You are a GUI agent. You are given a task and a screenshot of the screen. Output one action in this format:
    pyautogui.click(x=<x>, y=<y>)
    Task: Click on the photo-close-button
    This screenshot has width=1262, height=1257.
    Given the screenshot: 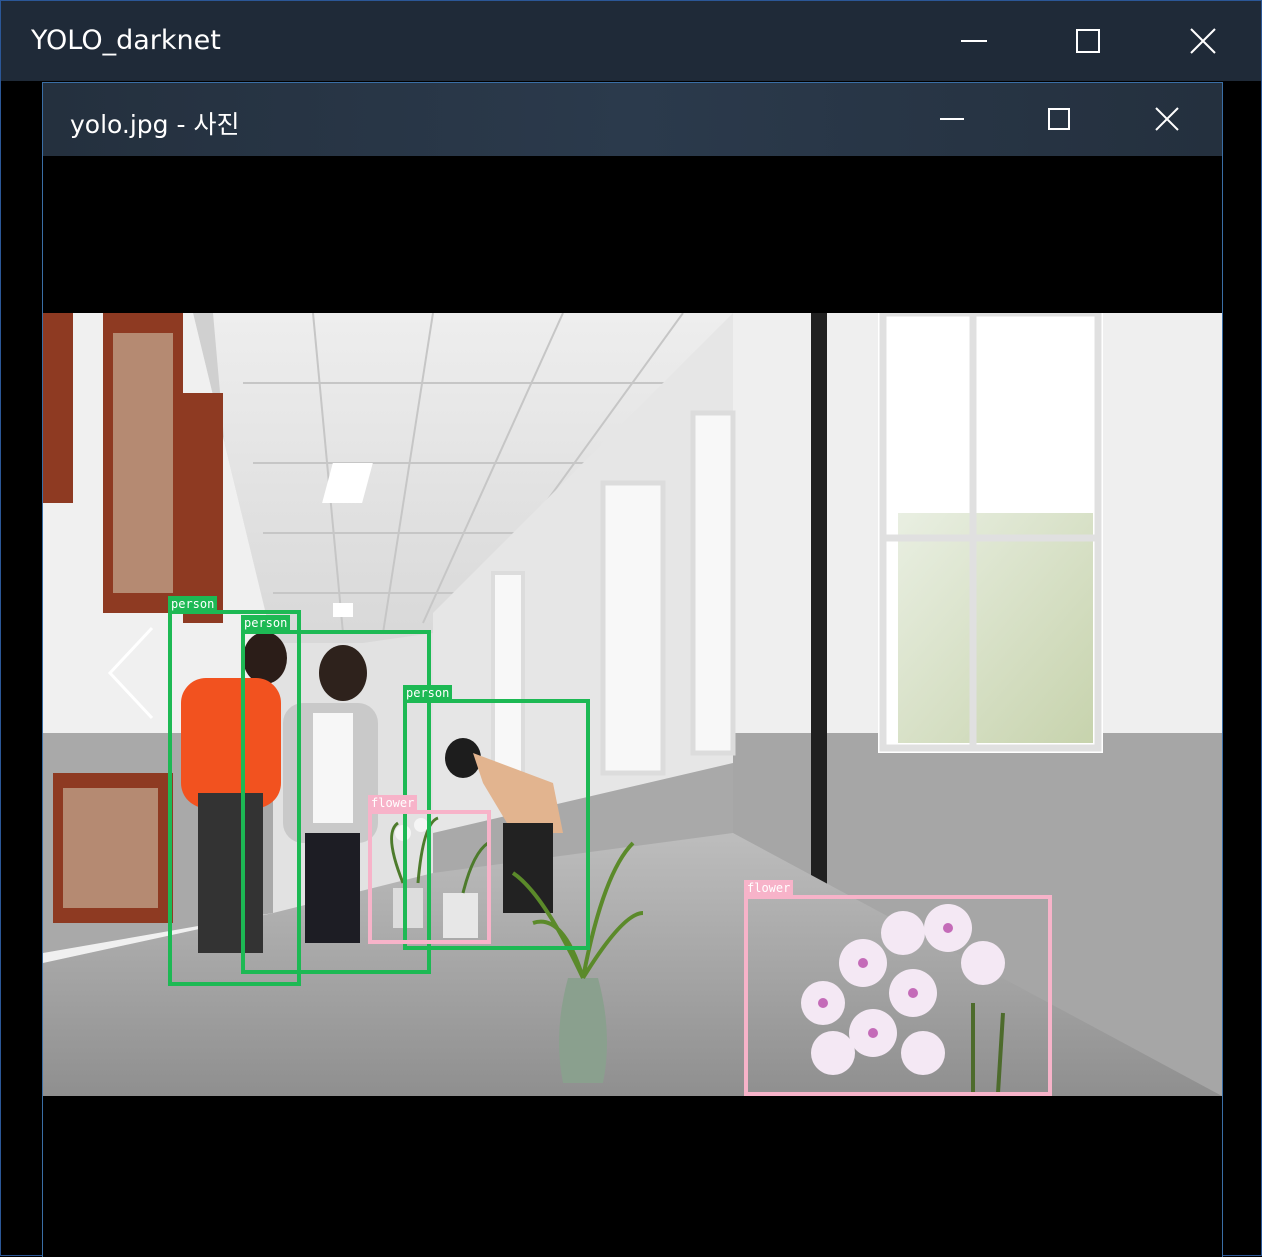 What is the action you would take?
    pyautogui.click(x=1167, y=119)
    